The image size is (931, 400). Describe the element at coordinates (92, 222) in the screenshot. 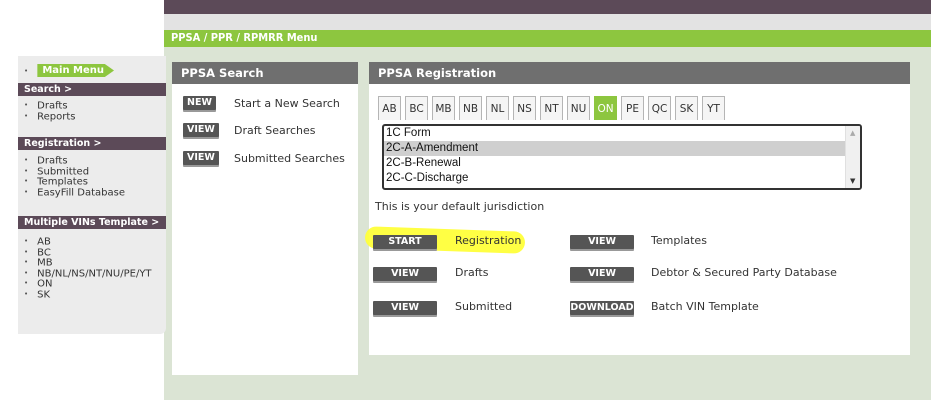

I see `sidebar-vins-heading: Multiple VINs Template >` at that location.